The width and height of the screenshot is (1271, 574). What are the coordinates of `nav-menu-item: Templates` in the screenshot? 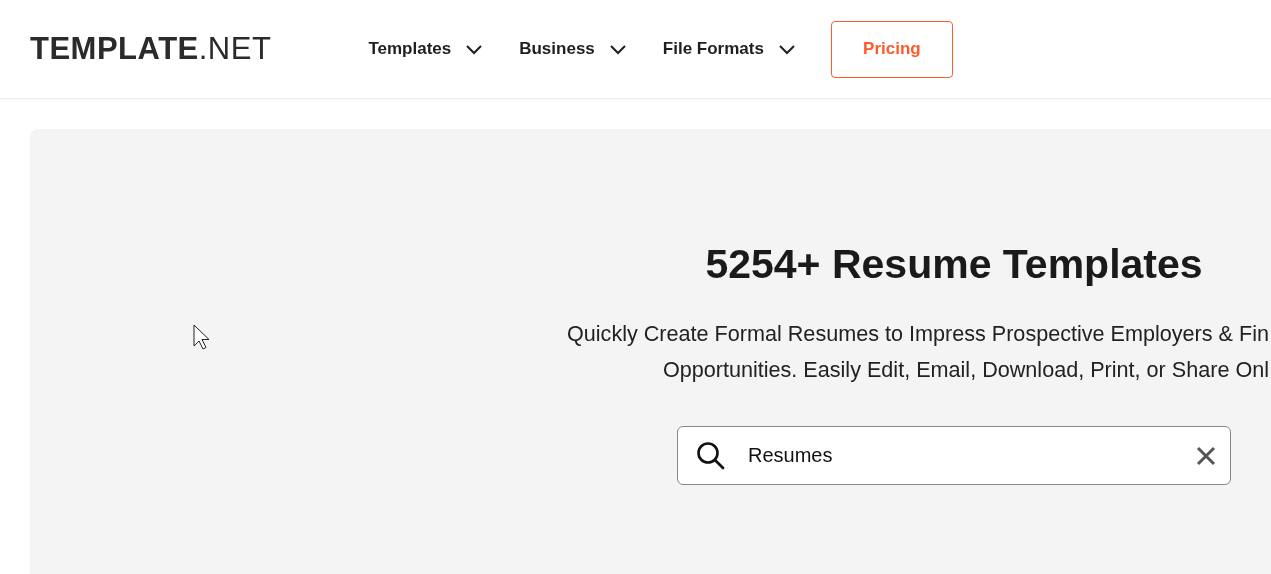 It's located at (426, 49).